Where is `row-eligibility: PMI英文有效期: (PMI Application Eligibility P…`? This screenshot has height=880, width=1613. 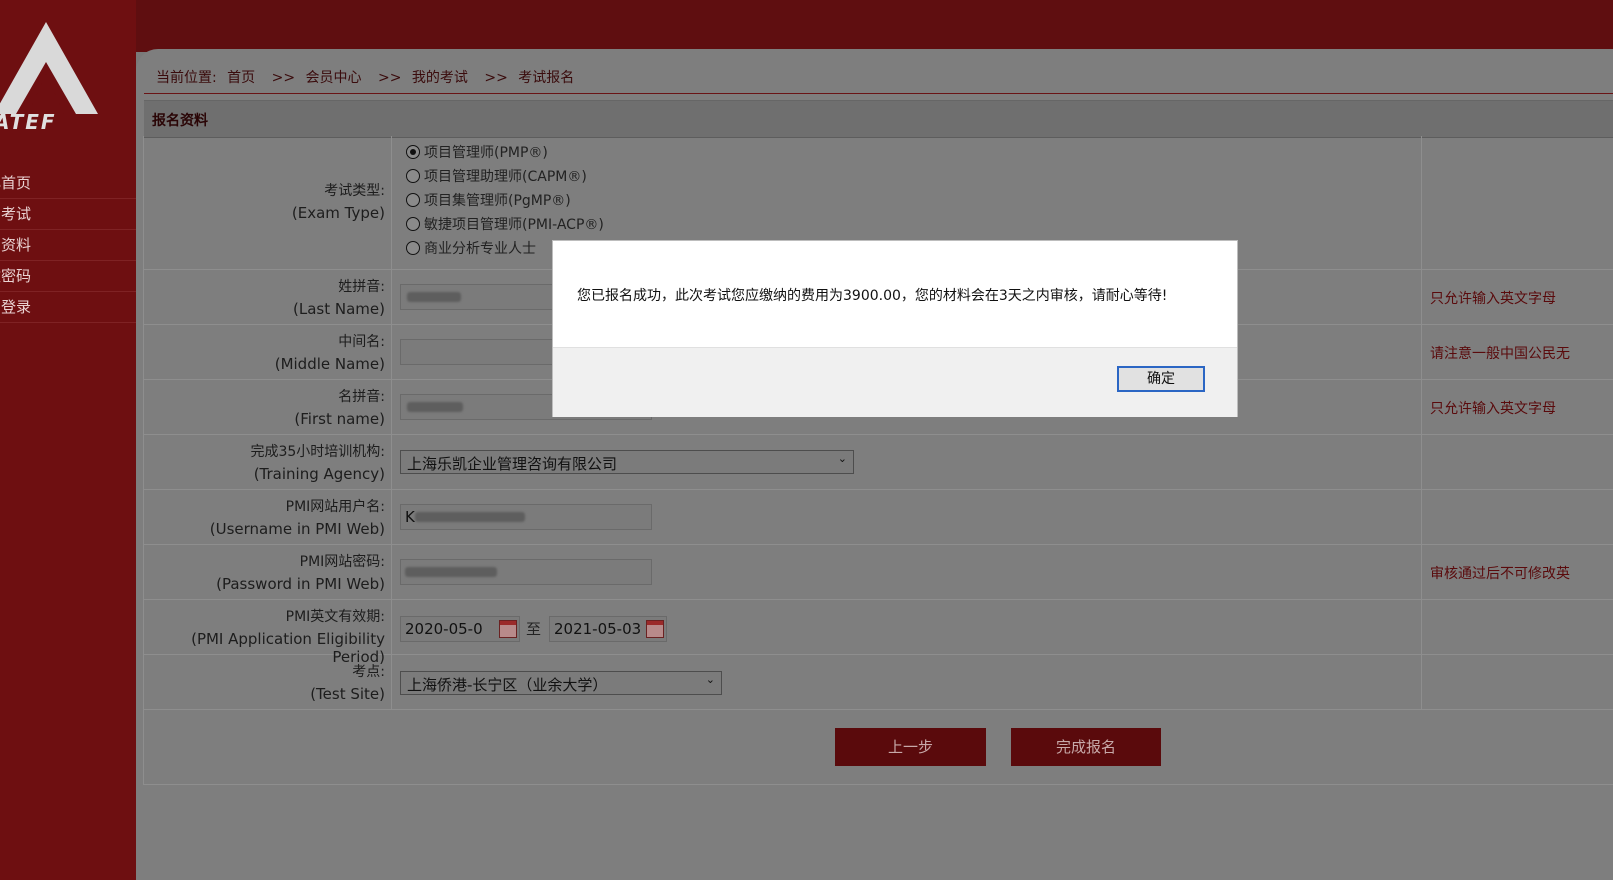
row-eligibility: PMI英文有效期: (PMI Application Eligibility P… is located at coordinates (878, 633).